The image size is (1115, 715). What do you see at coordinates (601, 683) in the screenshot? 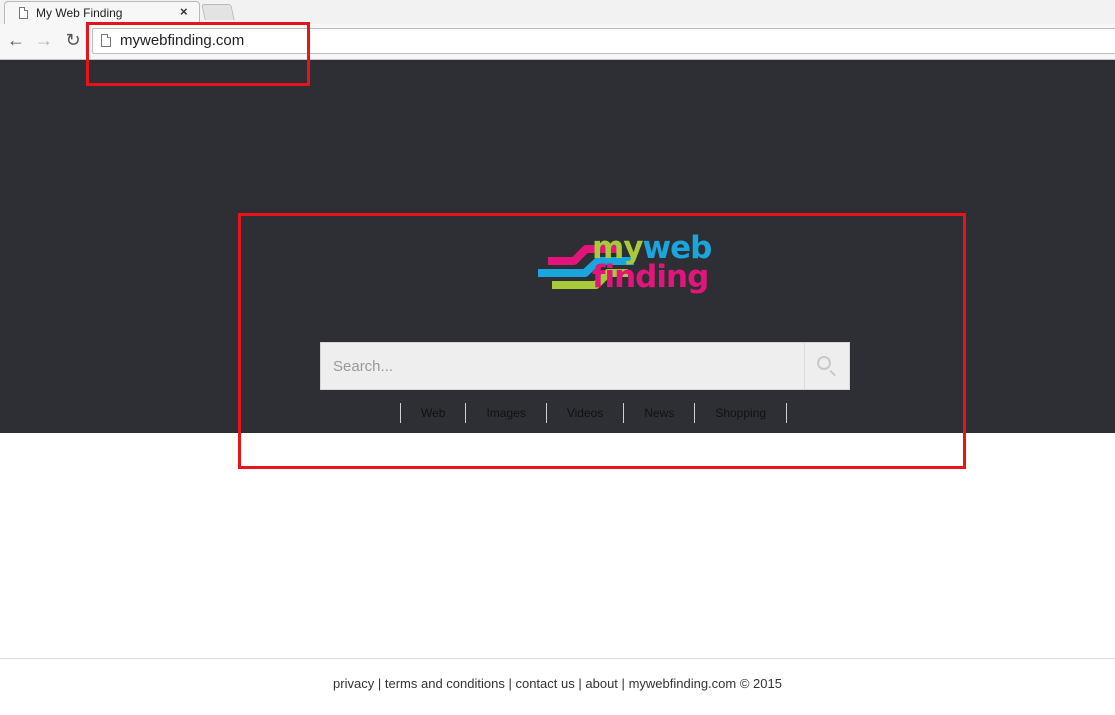
I see `footer-link-about: about` at bounding box center [601, 683].